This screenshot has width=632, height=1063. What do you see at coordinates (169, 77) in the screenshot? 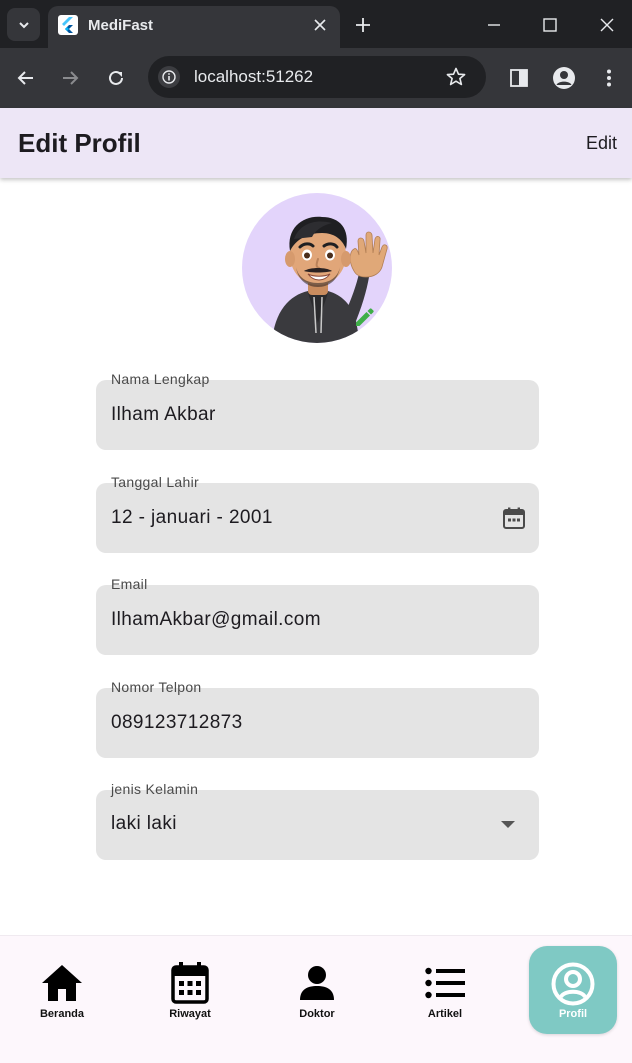
I see `site-info-icon` at bounding box center [169, 77].